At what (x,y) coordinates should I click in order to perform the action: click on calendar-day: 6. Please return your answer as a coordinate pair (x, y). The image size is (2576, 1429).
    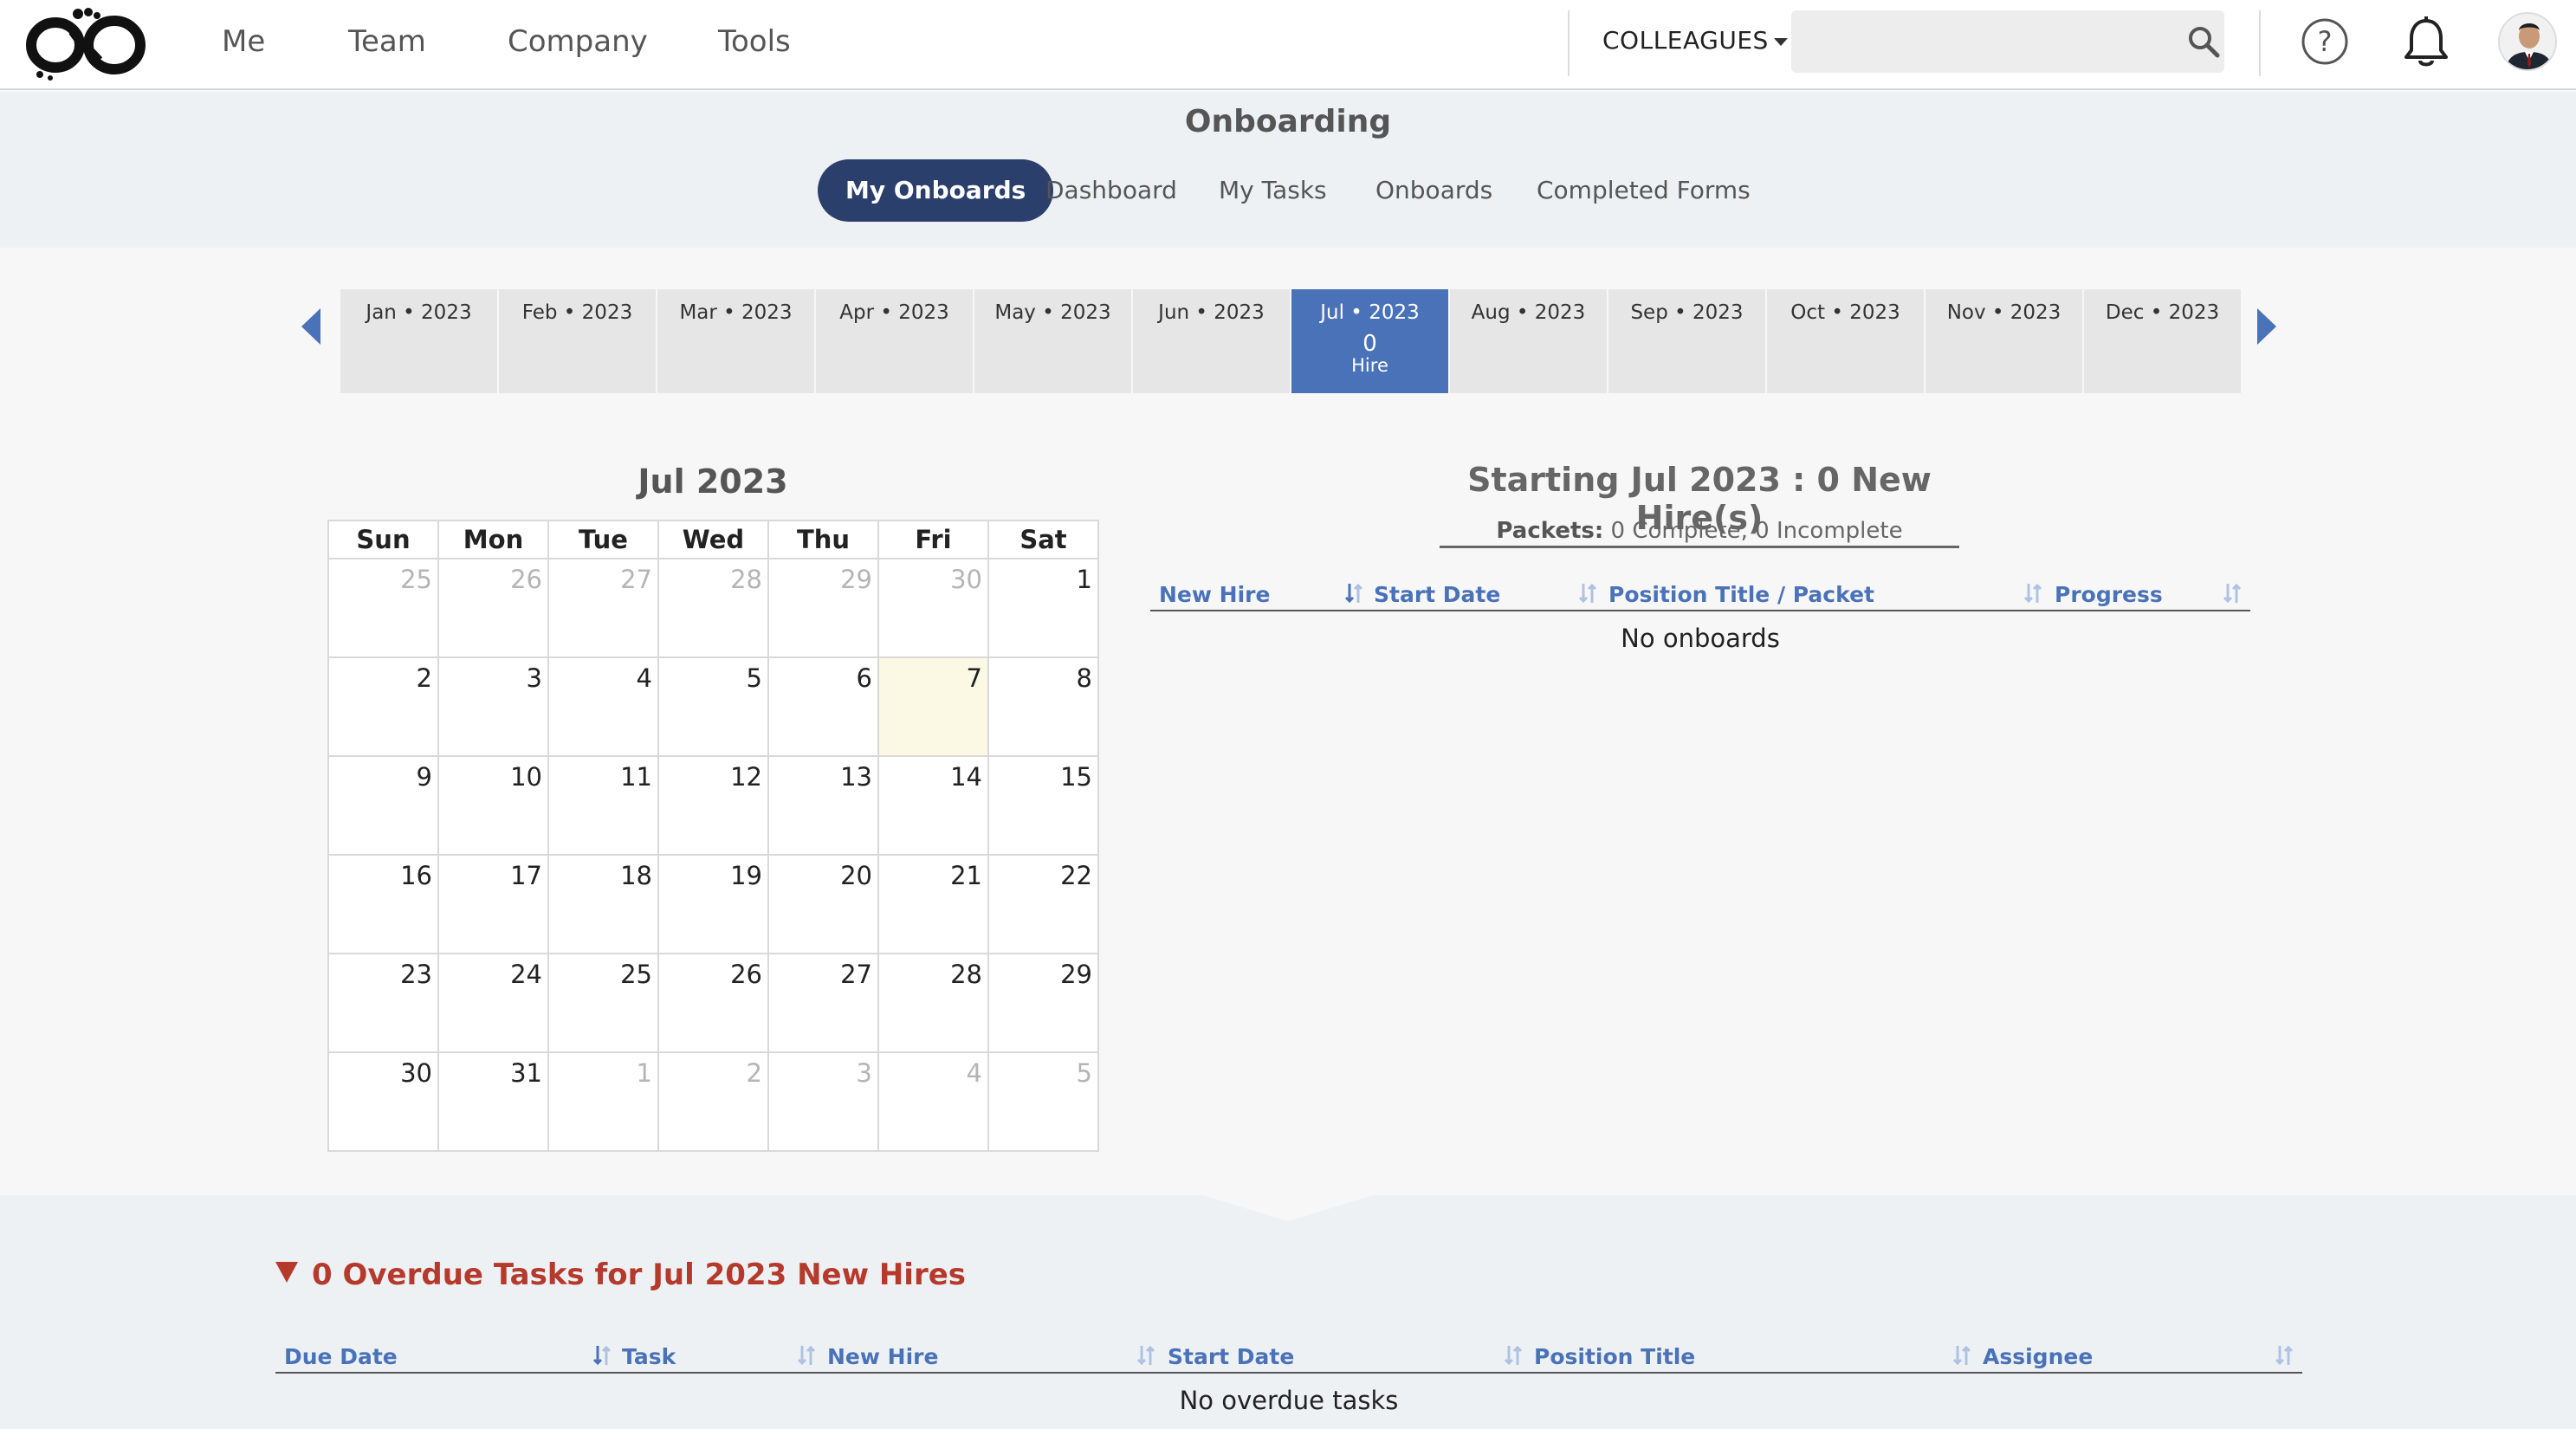
    Looking at the image, I should click on (823, 707).